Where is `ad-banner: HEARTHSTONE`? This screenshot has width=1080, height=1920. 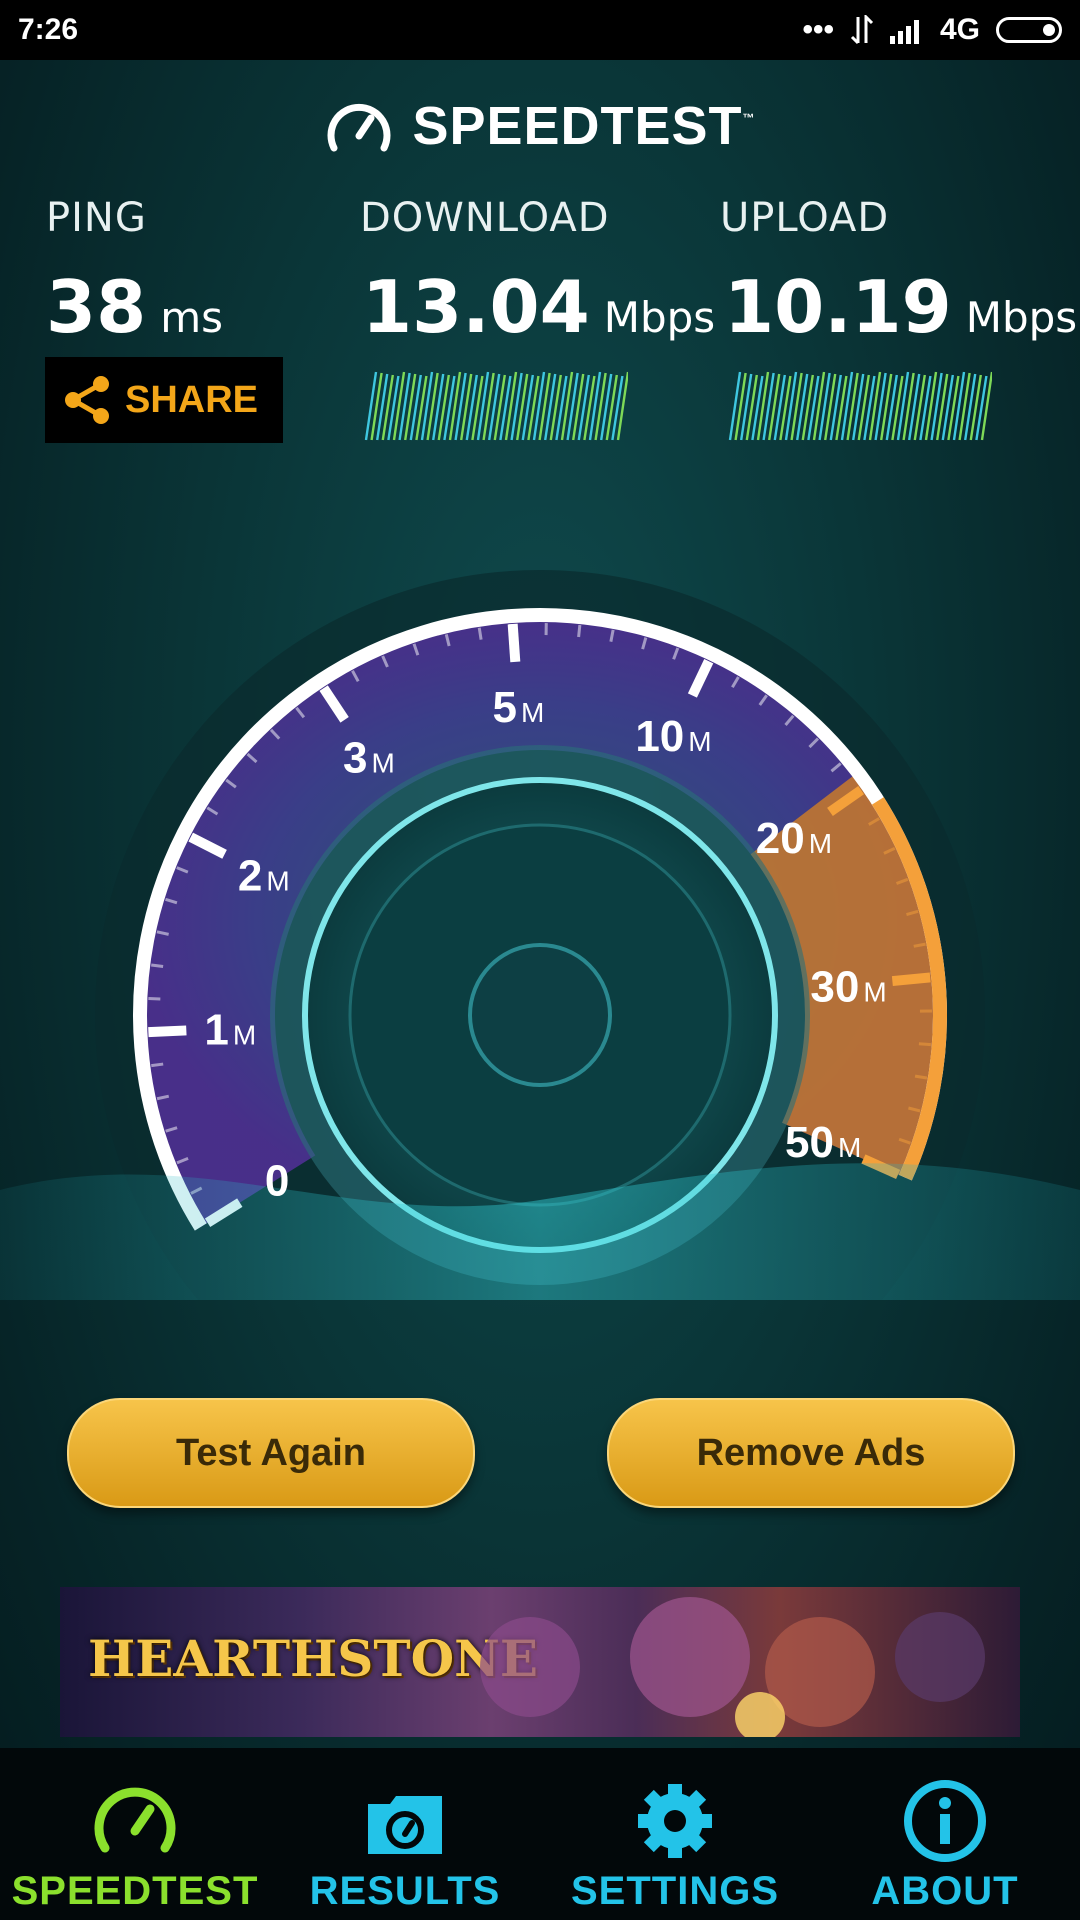
ad-banner: HEARTHSTONE is located at coordinates (540, 1662).